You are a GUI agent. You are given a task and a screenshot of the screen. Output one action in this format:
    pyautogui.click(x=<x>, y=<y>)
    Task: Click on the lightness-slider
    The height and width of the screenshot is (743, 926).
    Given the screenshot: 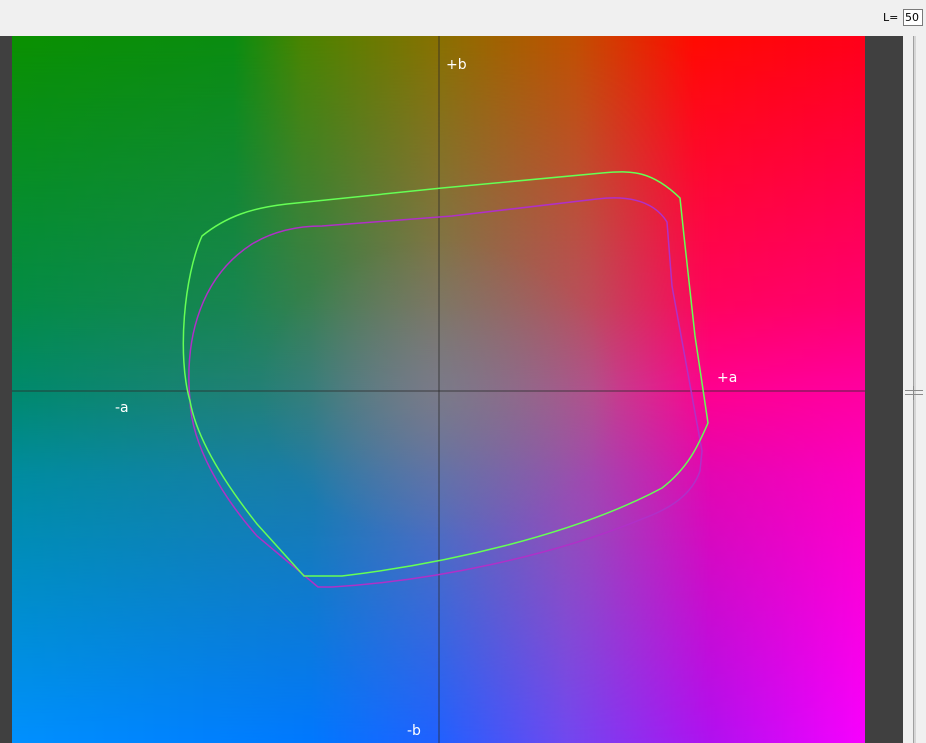 What is the action you would take?
    pyautogui.click(x=914, y=389)
    